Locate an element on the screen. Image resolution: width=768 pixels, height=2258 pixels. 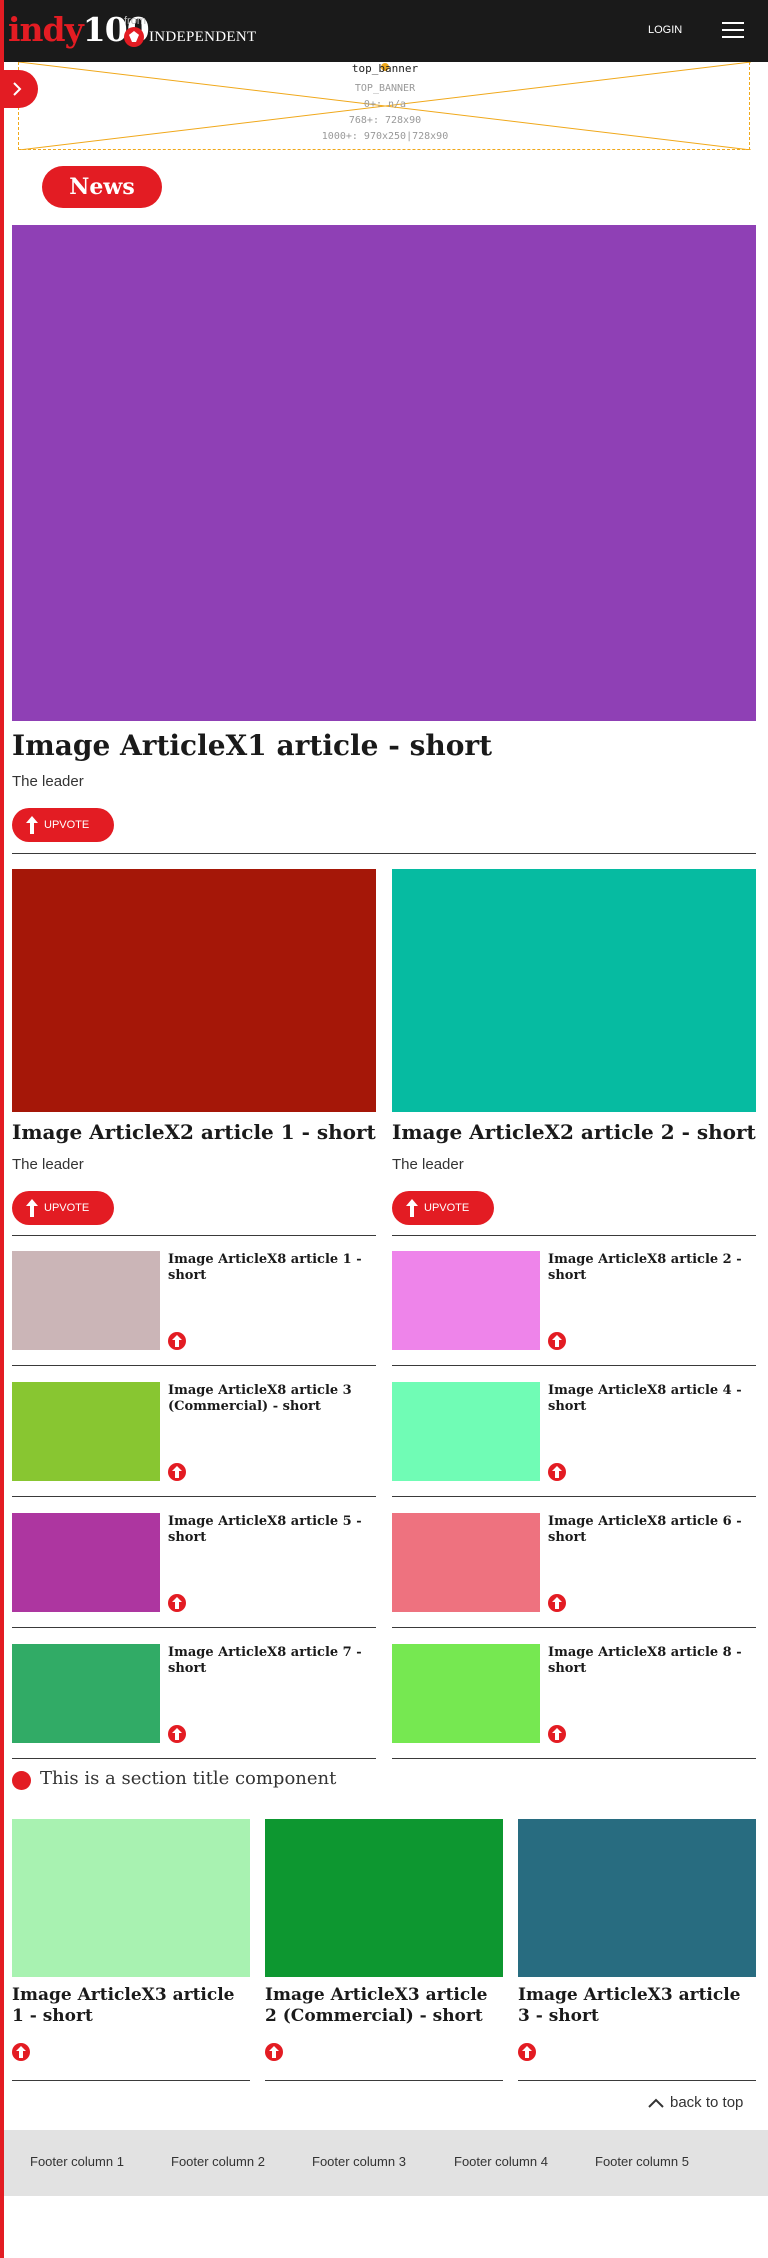
independent-logo: INDEPENDENT is located at coordinates (190, 37).